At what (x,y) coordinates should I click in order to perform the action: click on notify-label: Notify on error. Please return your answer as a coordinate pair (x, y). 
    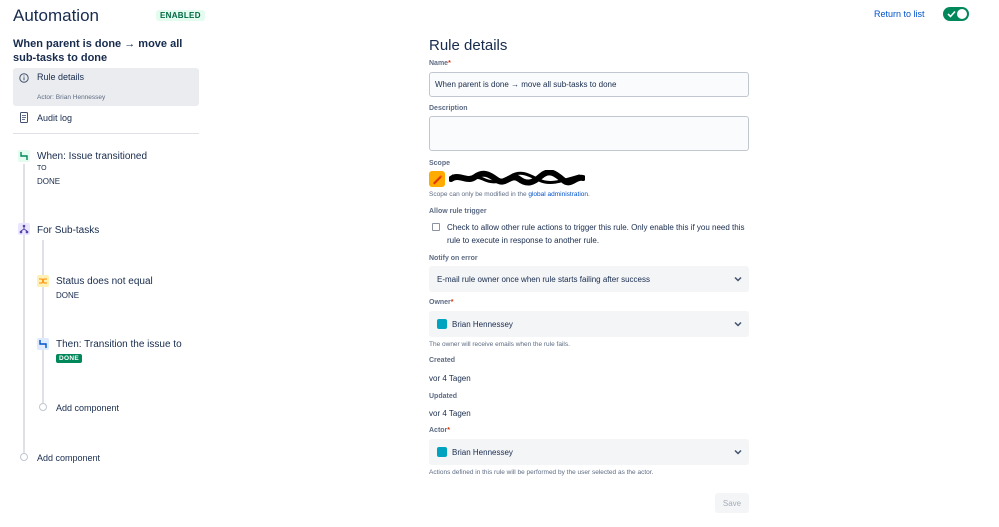
    Looking at the image, I should click on (453, 258).